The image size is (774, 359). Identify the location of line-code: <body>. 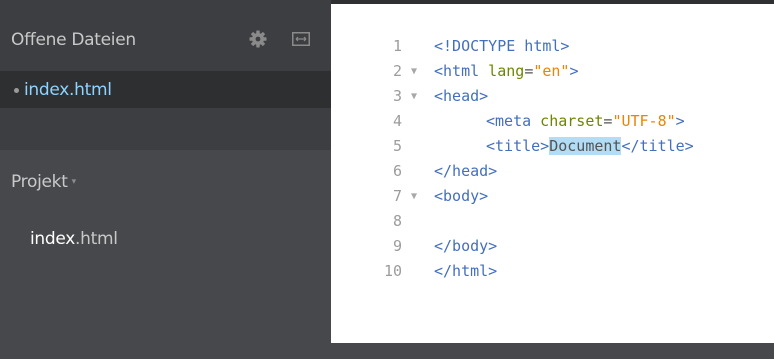
(461, 196).